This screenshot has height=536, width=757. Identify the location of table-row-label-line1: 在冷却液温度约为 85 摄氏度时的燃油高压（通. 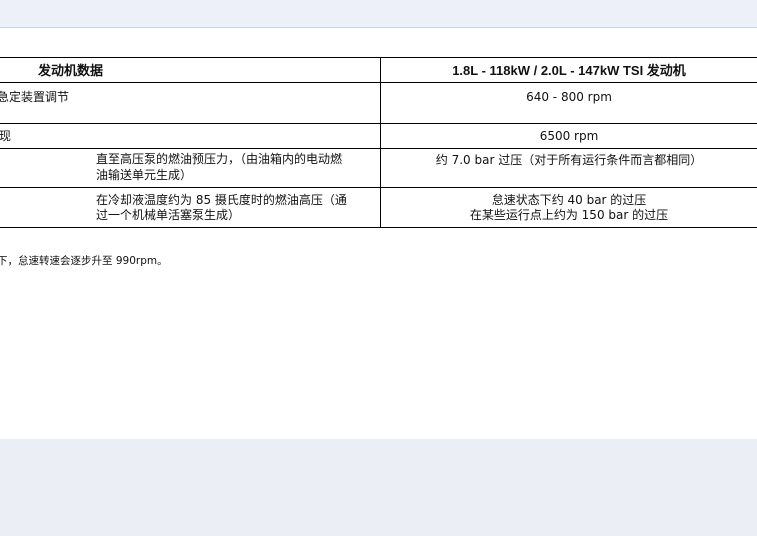
(221, 200).